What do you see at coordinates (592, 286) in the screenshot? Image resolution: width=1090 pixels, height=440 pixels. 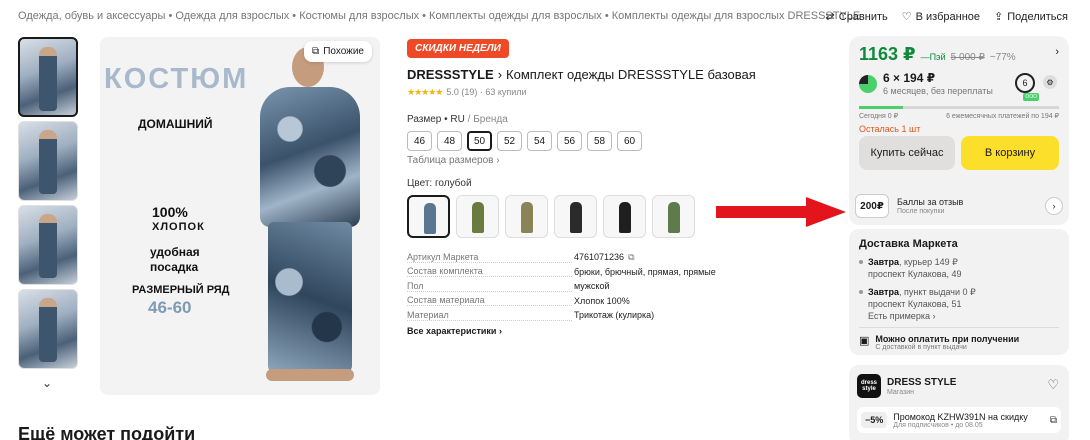 I see `spec-value: мужской` at bounding box center [592, 286].